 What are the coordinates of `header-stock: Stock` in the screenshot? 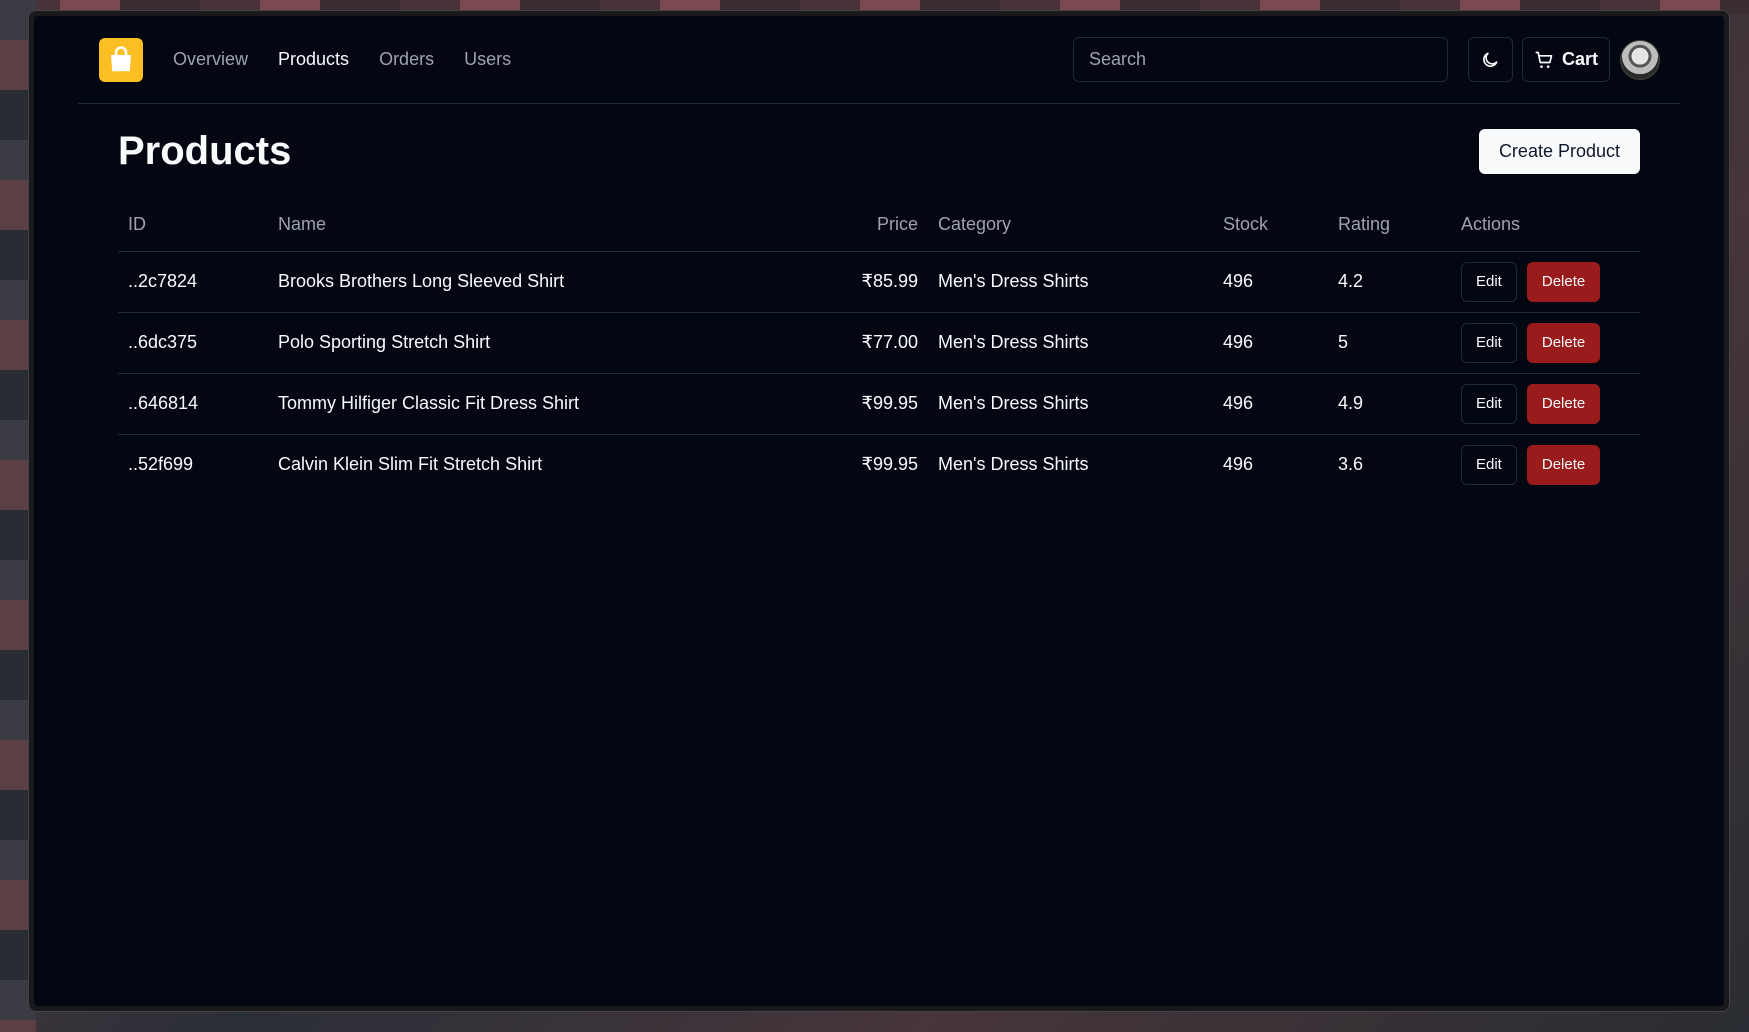 It's located at (1270, 225).